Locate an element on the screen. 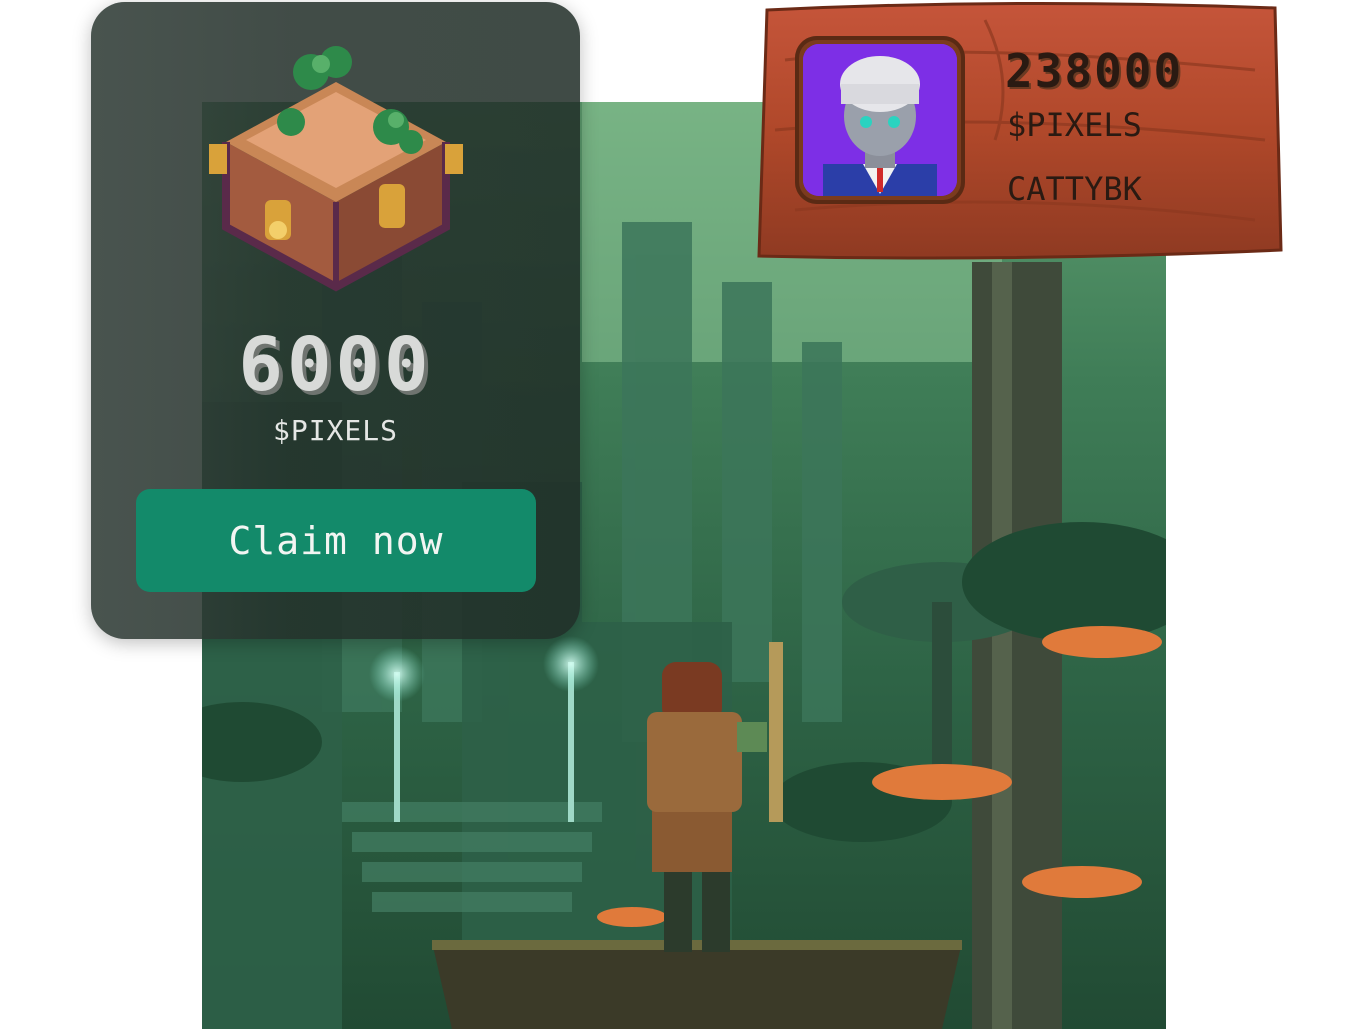  wallet-sign: 238000 $PIXELS CATTYBK is located at coordinates (1019, 131).